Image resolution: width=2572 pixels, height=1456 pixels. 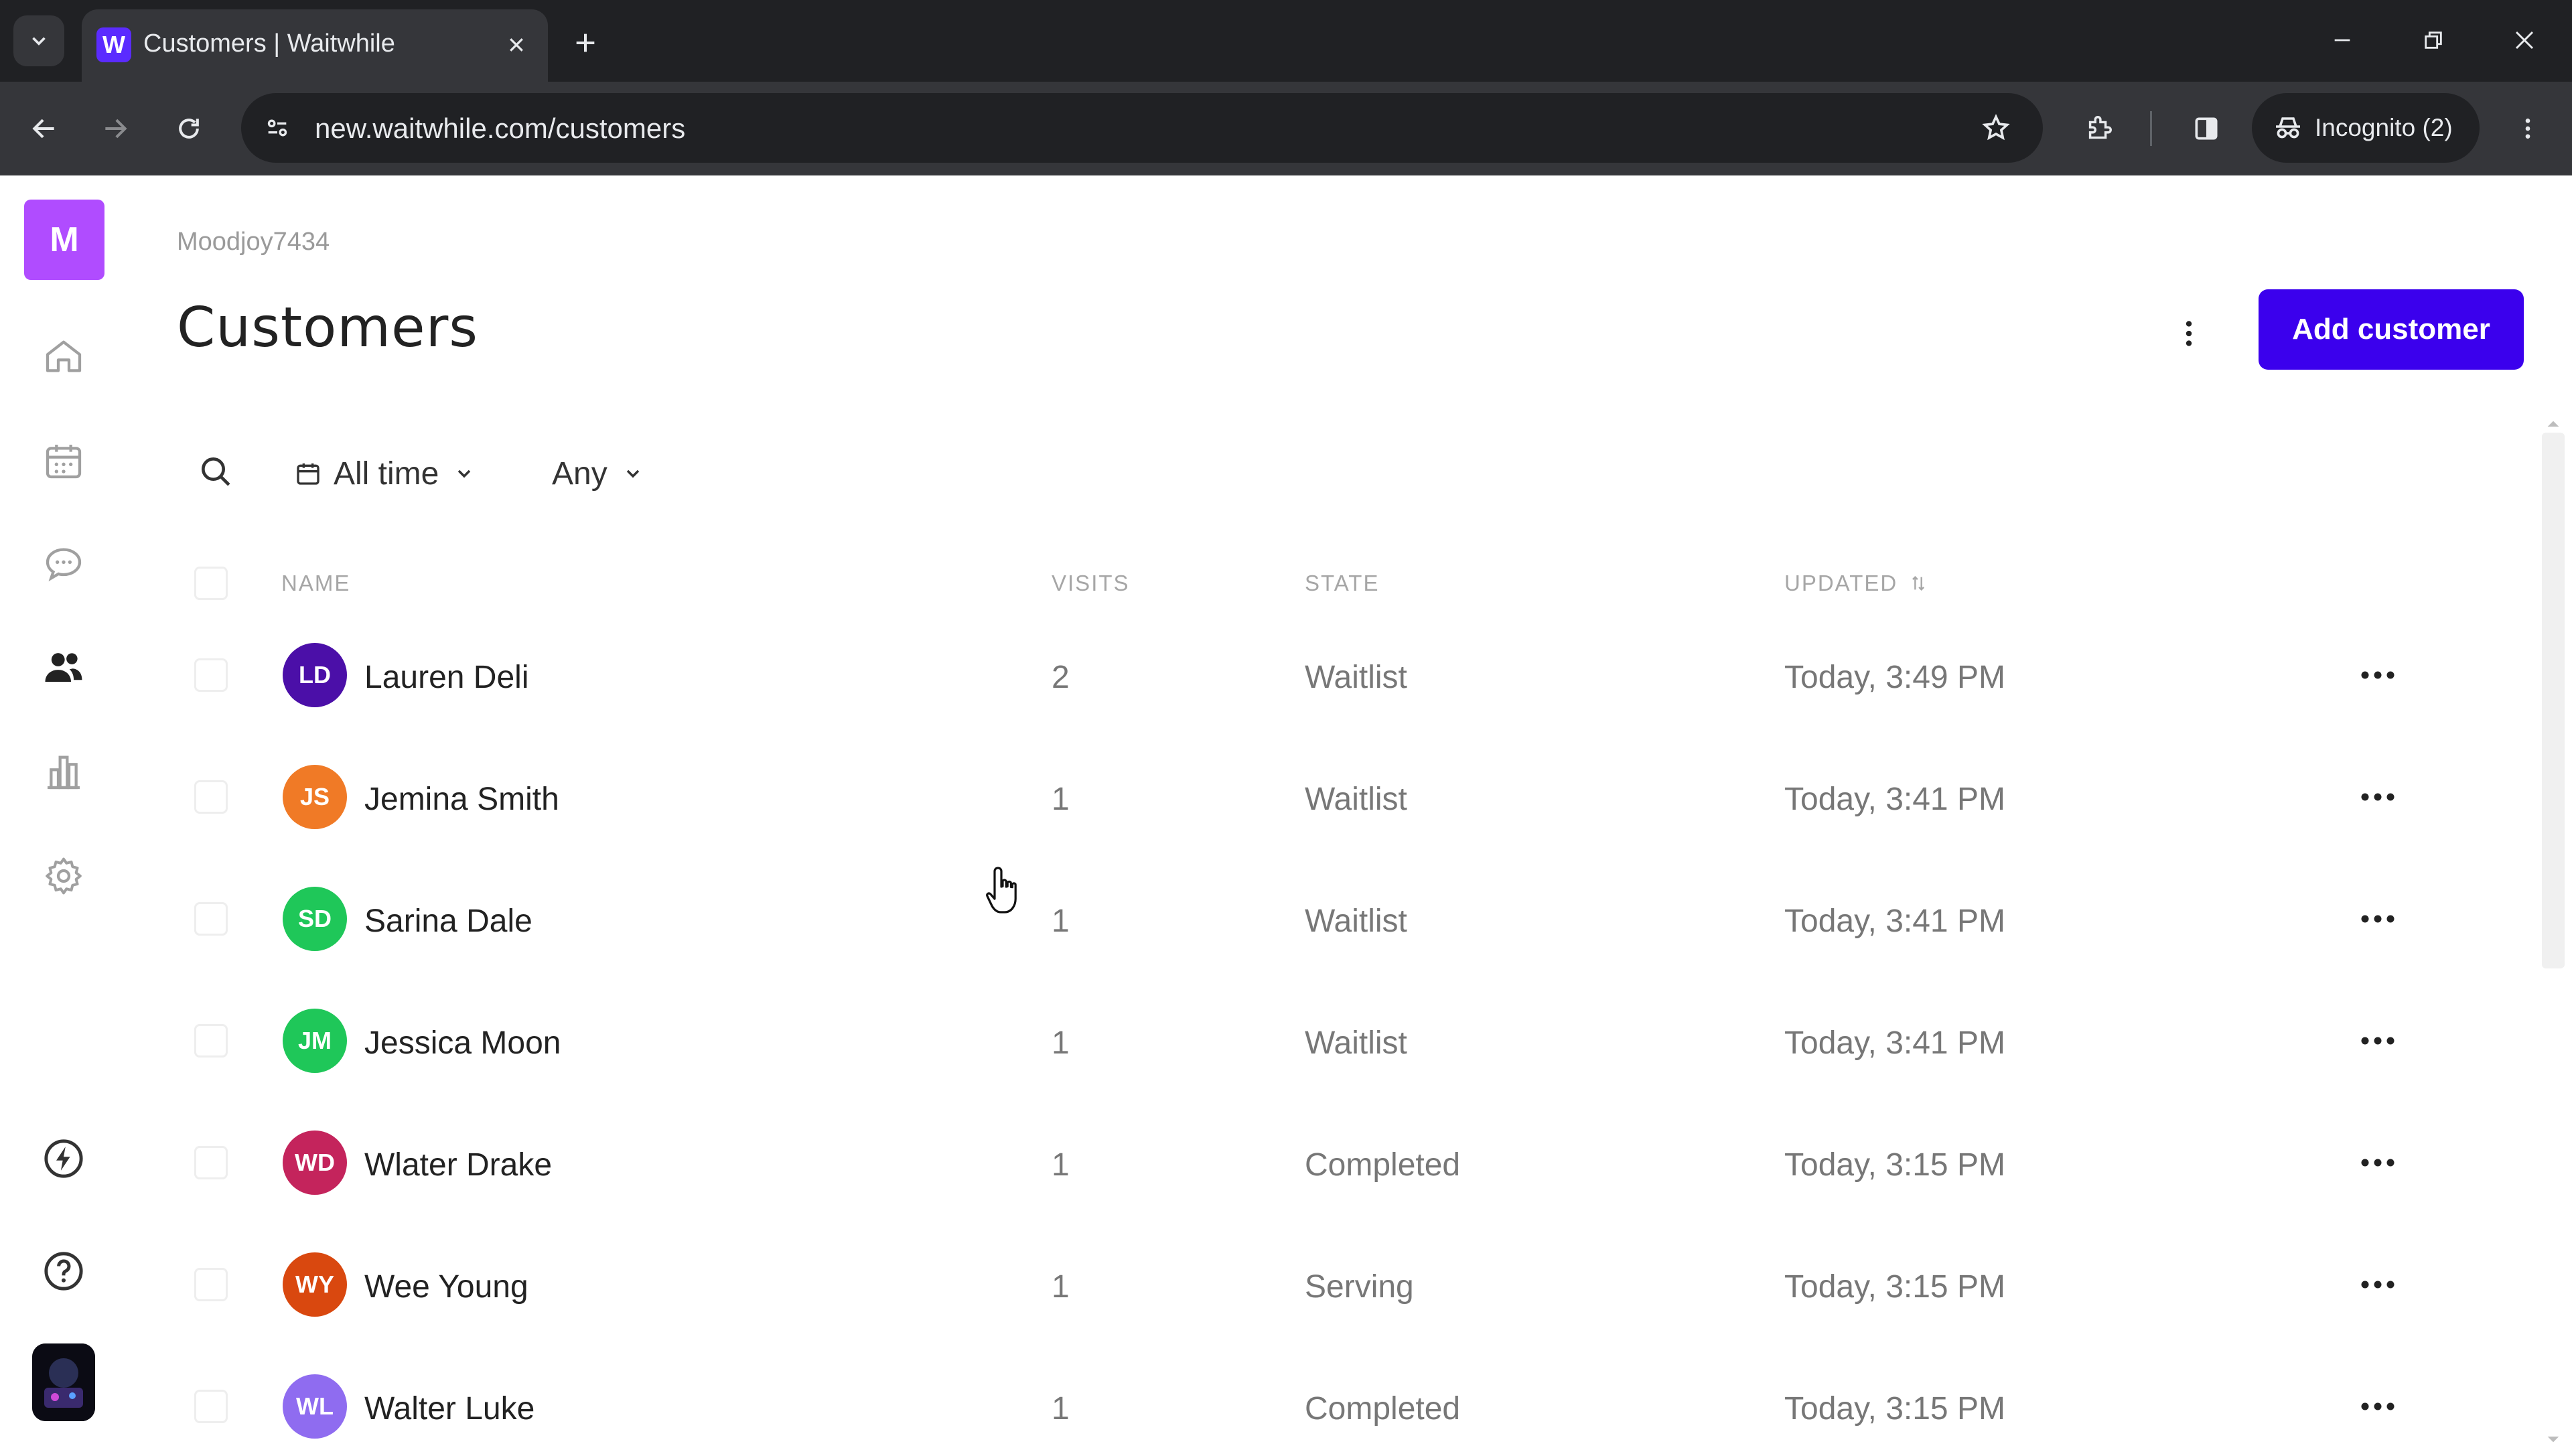 I want to click on sidebar-item-messages, so click(x=63, y=564).